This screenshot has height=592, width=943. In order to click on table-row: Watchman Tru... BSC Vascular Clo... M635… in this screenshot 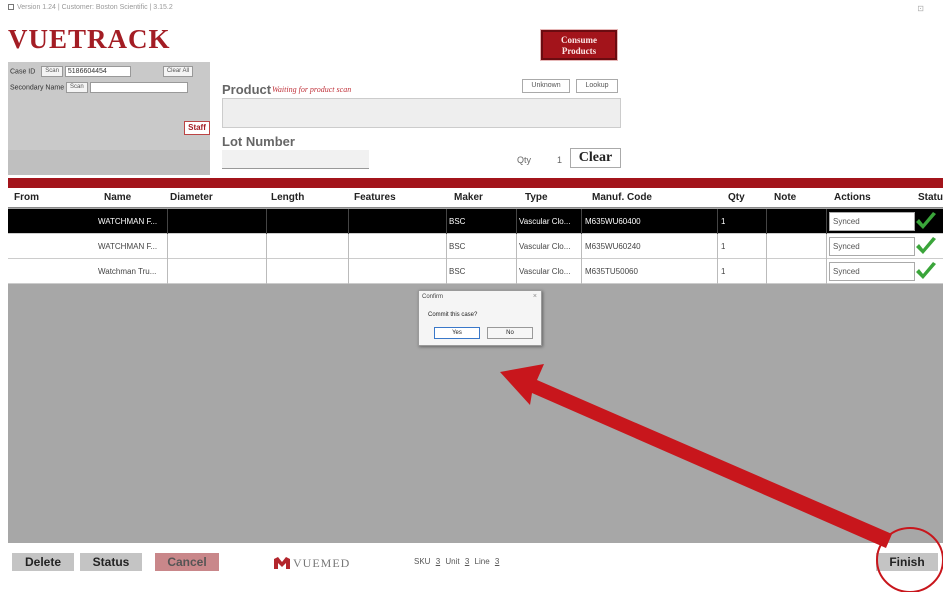, I will do `click(475, 271)`.